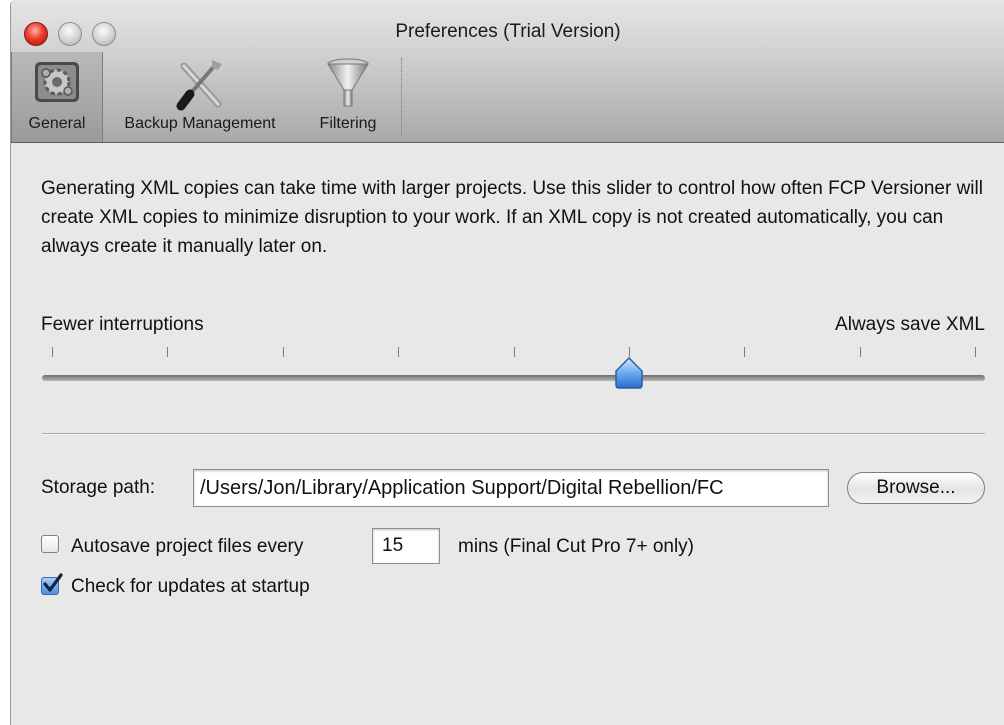  I want to click on tab-backup-management-label: Backup Management, so click(200, 123).